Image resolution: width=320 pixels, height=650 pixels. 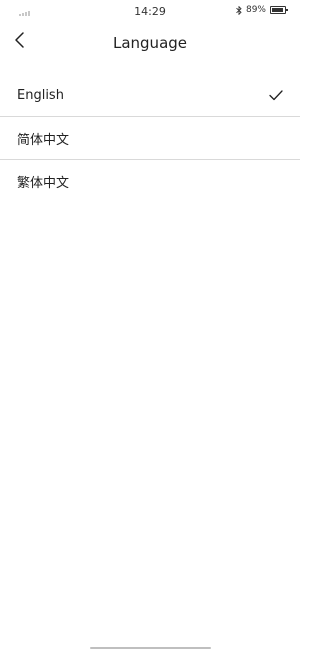 I want to click on bluetooth-icon, so click(x=239, y=10).